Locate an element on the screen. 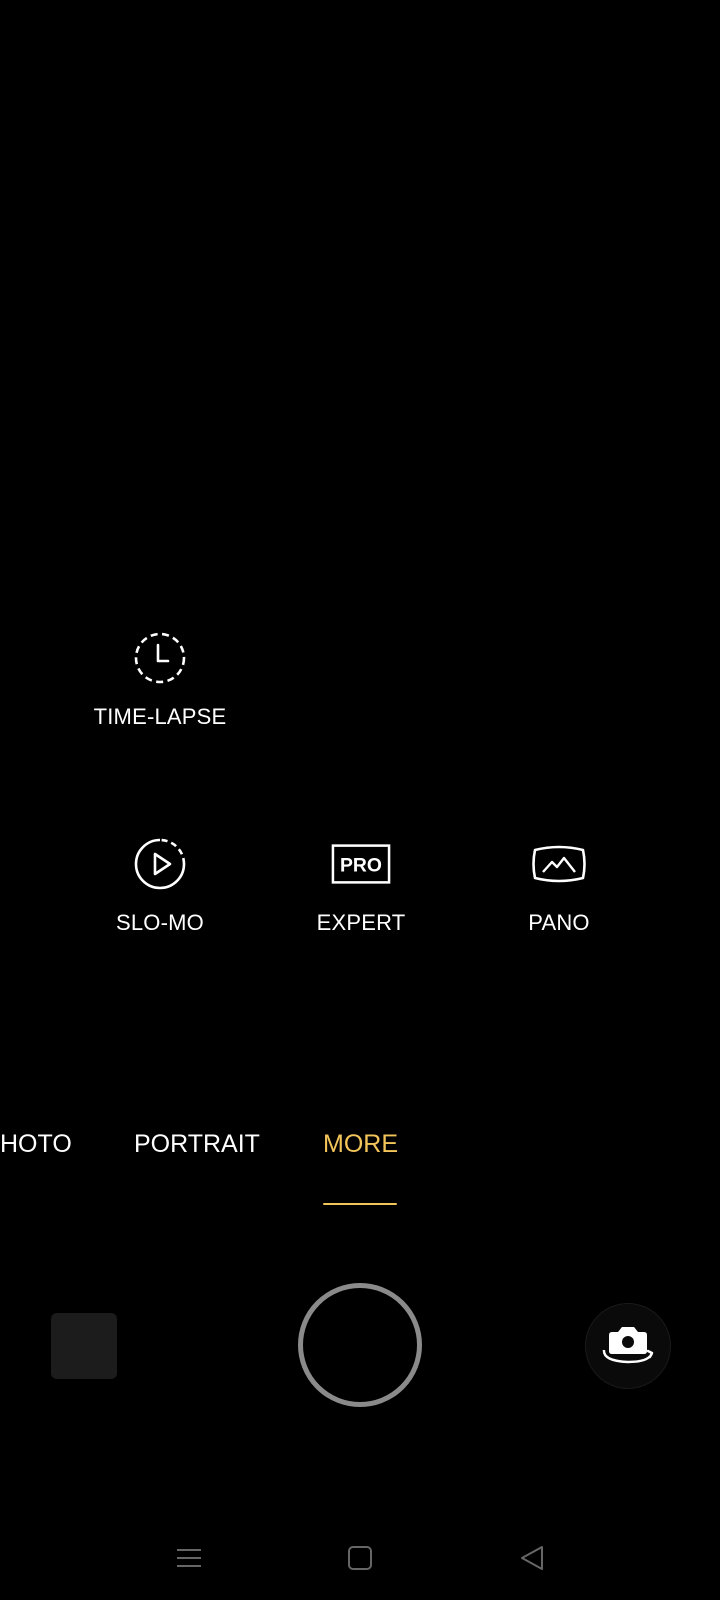  tab-photo: HOTO is located at coordinates (36, 1144).